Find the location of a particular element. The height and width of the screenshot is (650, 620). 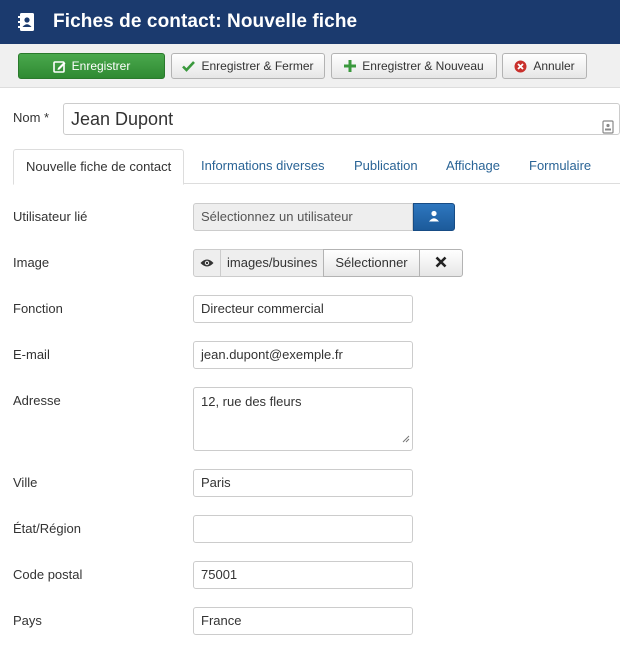

page-title: Fiches de contact: Nouvelle fiche is located at coordinates (205, 21).